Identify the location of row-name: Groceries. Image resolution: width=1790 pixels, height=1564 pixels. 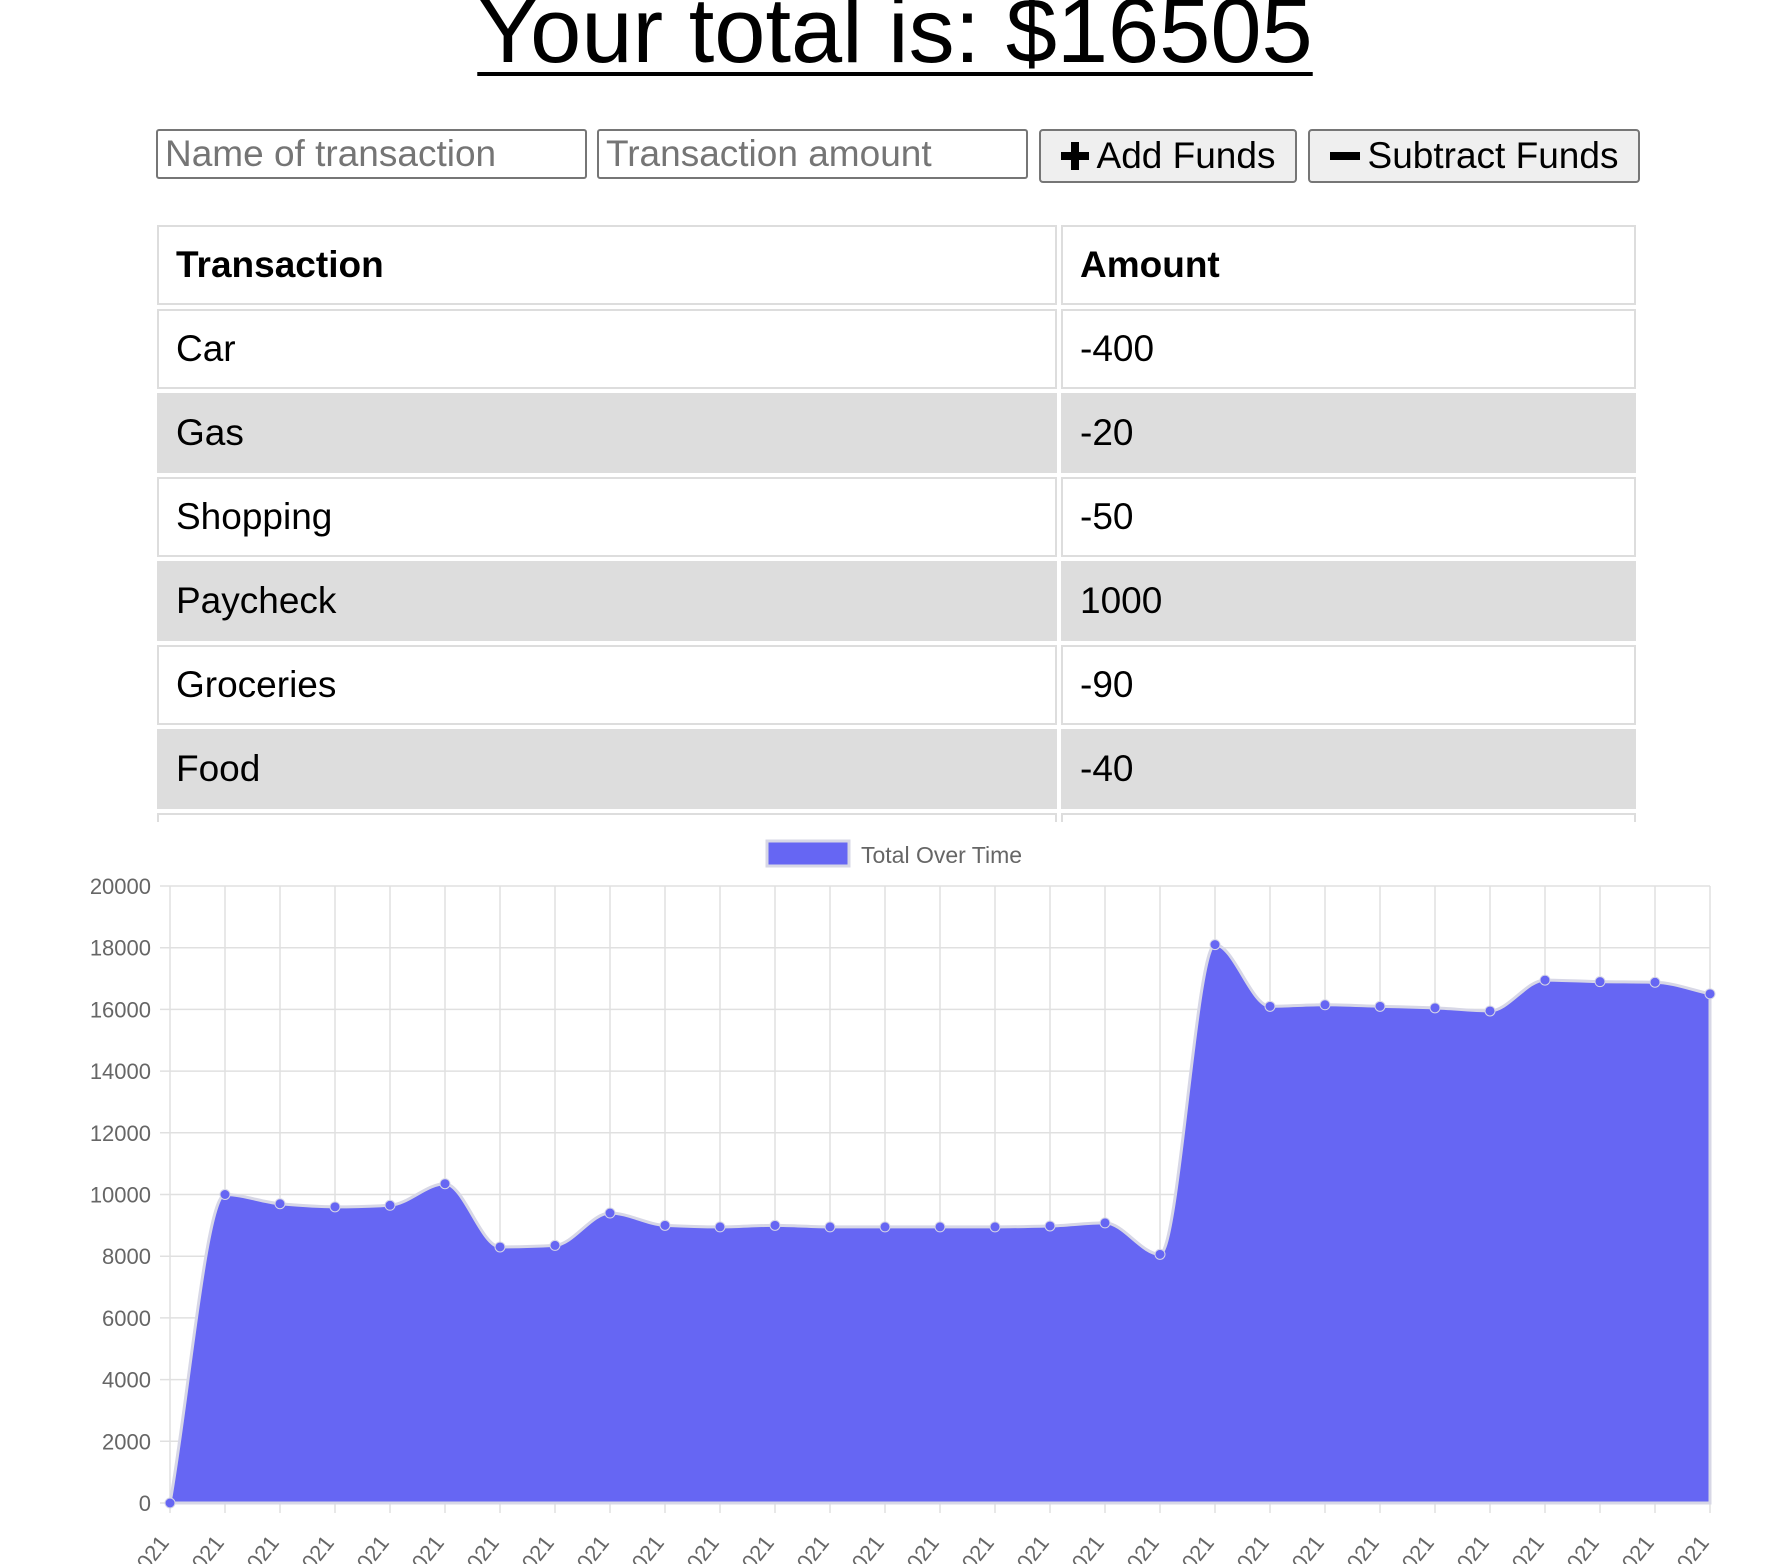
(607, 685).